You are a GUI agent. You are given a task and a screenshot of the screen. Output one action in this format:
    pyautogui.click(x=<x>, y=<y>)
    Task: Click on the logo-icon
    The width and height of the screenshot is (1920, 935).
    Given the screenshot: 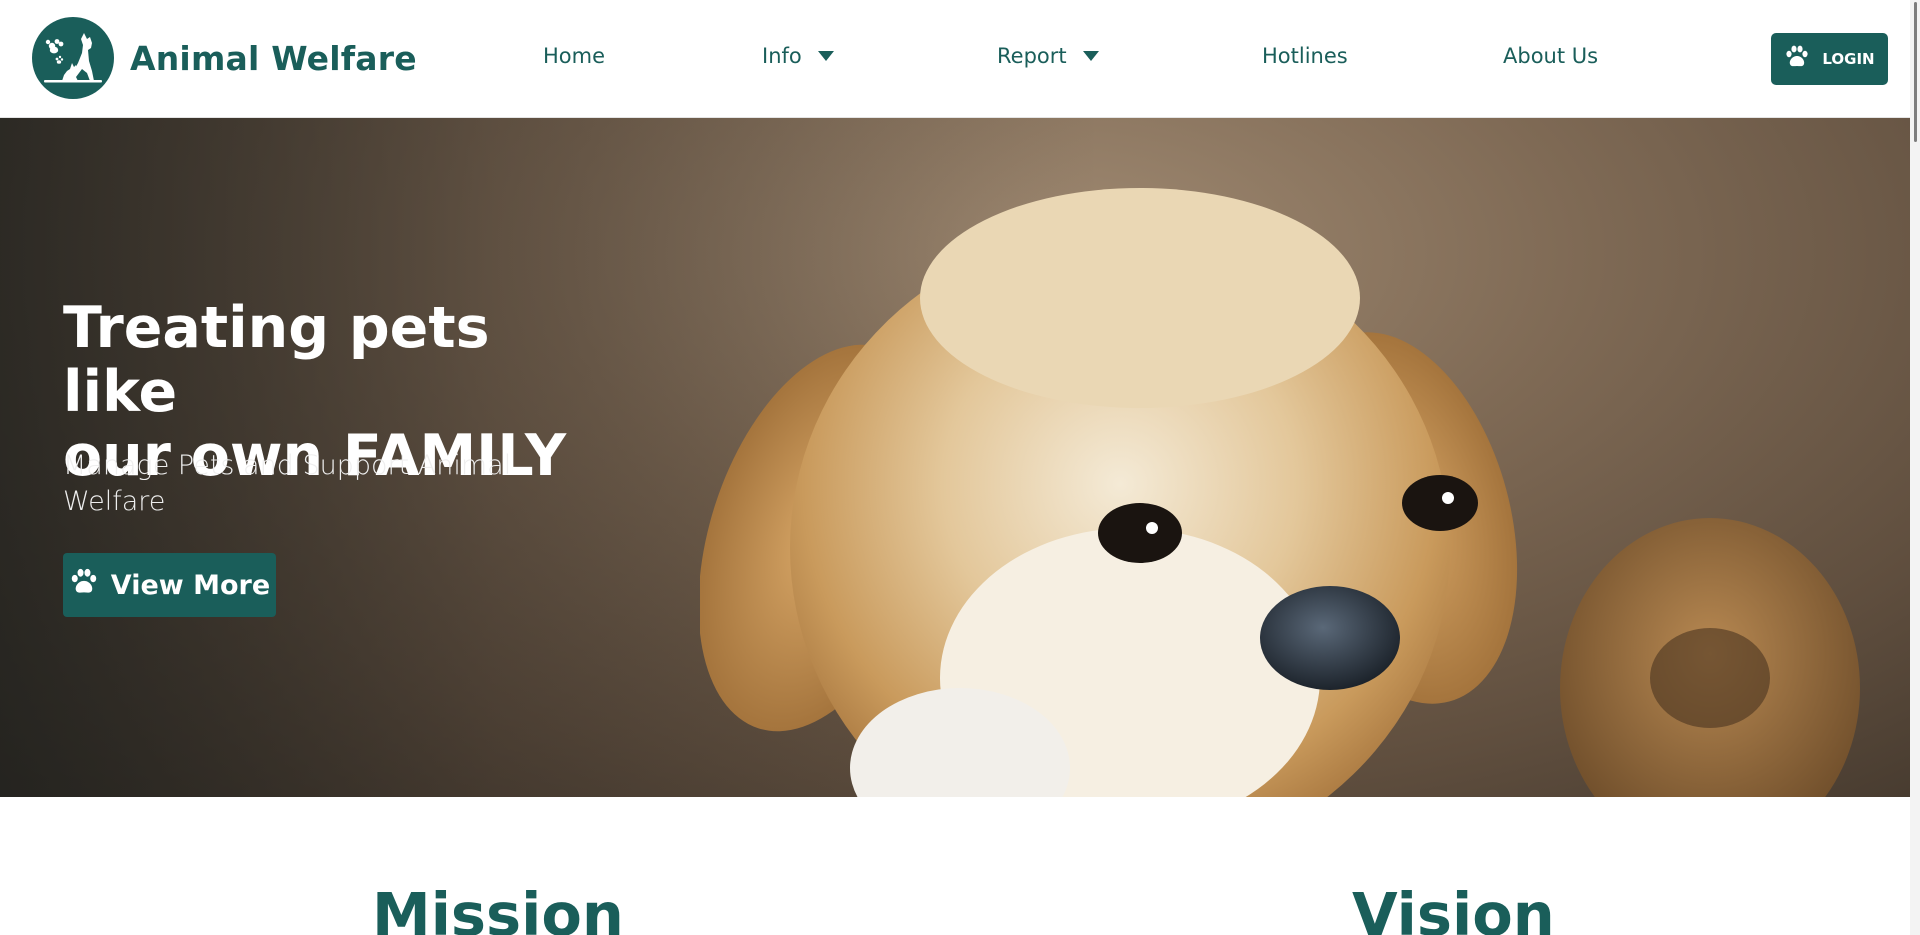 What is the action you would take?
    pyautogui.click(x=73, y=58)
    